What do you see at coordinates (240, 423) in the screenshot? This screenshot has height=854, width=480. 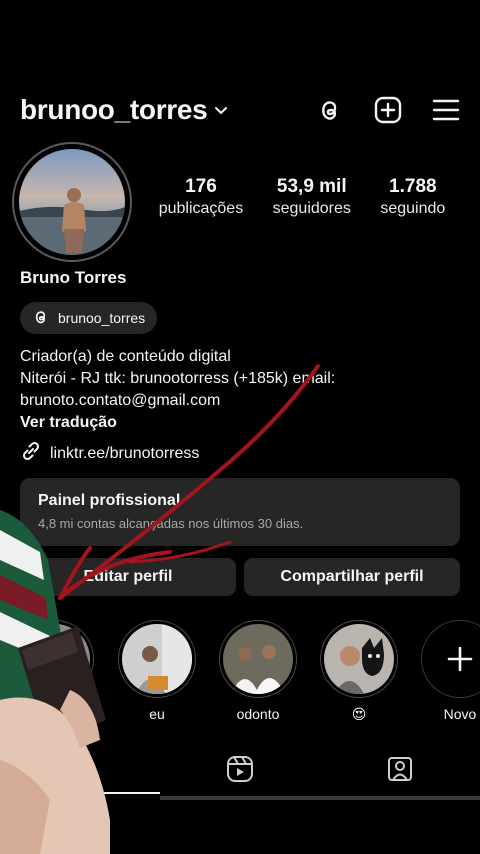 I see `see-translation-link: Ver tradução` at bounding box center [240, 423].